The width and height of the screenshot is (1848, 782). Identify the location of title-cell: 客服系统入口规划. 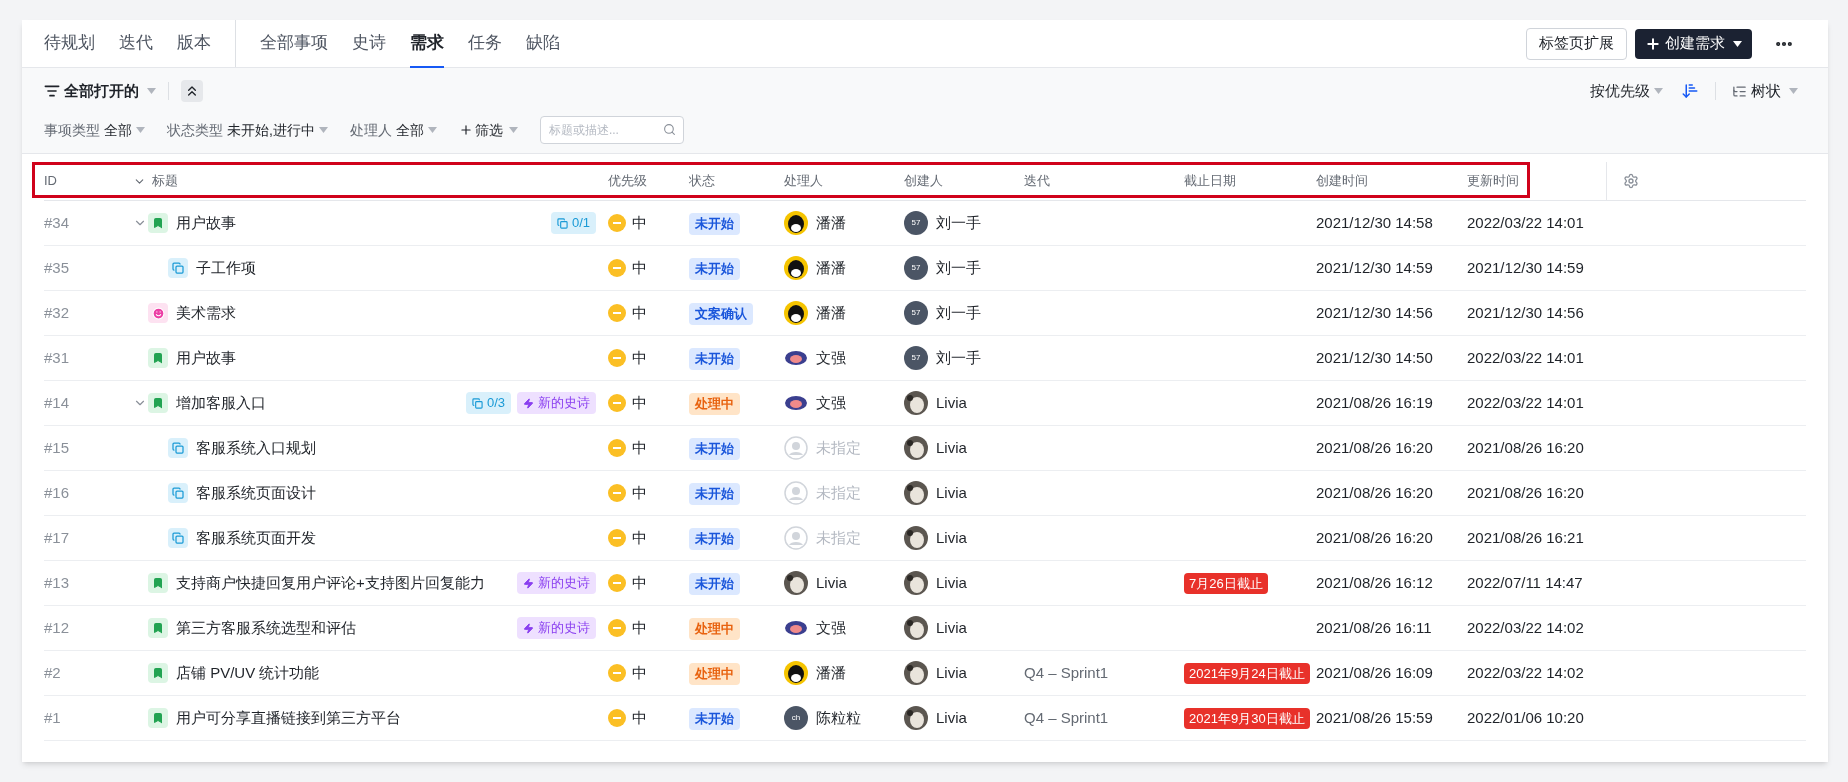
(256, 448).